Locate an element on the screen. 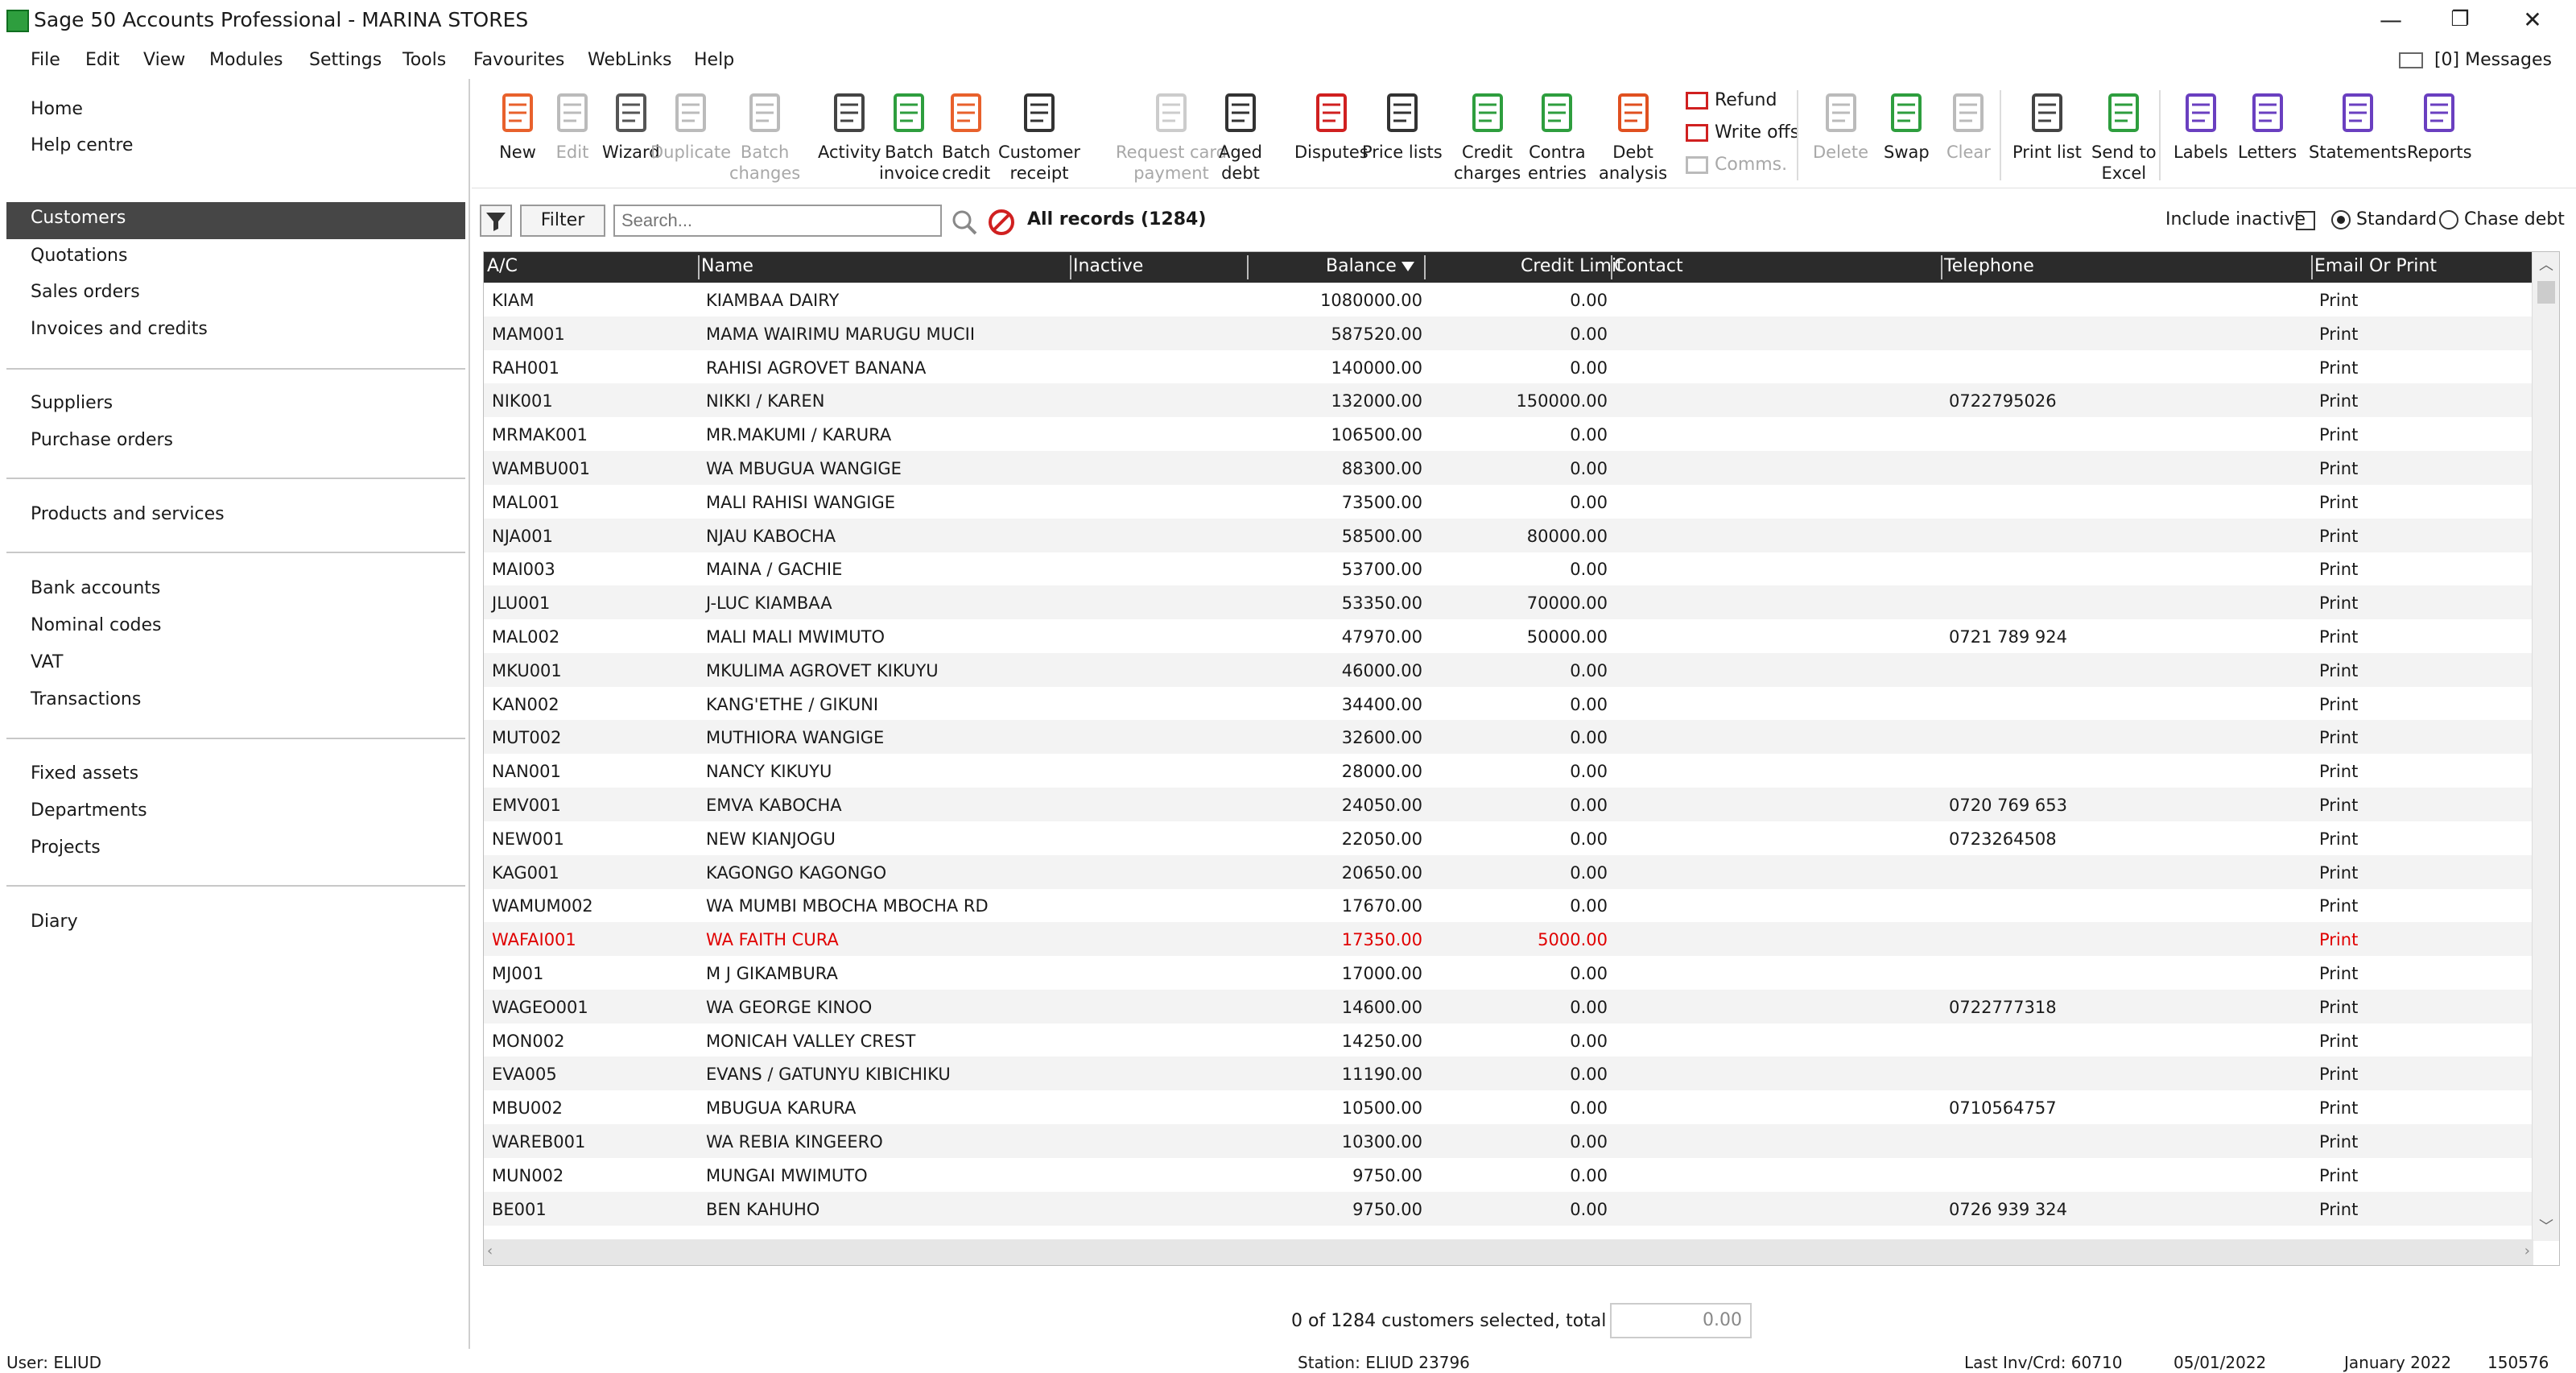 This screenshot has width=2576, height=1373. aged-debt-button: Aged debt is located at coordinates (1240, 137).